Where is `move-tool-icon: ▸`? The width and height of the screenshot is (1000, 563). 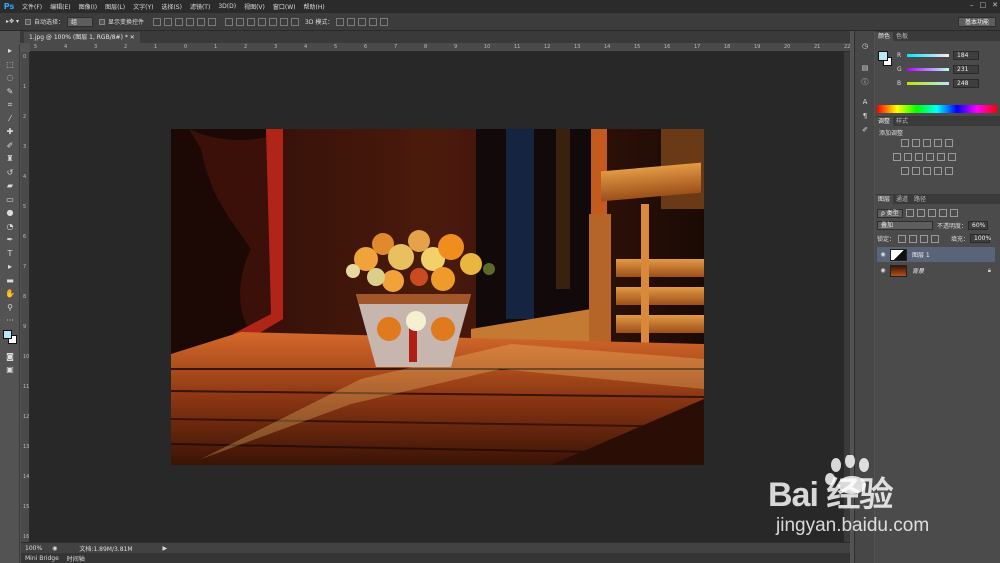
move-tool-icon: ▸ is located at coordinates (10, 51).